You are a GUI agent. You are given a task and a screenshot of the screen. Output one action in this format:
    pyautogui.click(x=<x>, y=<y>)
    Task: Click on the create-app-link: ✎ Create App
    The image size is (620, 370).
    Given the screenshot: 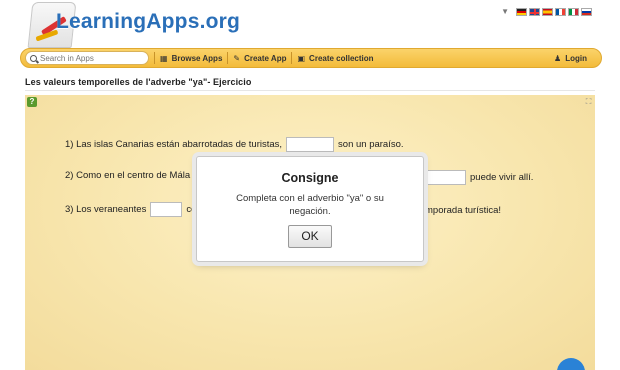 What is the action you would take?
    pyautogui.click(x=259, y=58)
    